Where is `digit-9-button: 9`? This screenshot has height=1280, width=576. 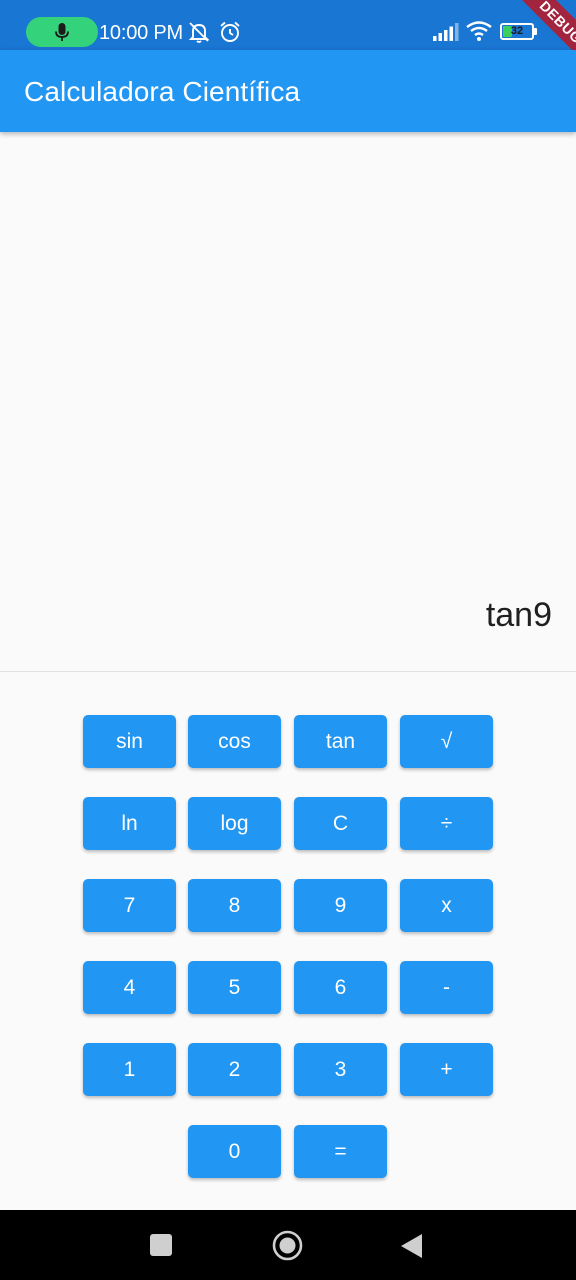 digit-9-button: 9 is located at coordinates (340, 905).